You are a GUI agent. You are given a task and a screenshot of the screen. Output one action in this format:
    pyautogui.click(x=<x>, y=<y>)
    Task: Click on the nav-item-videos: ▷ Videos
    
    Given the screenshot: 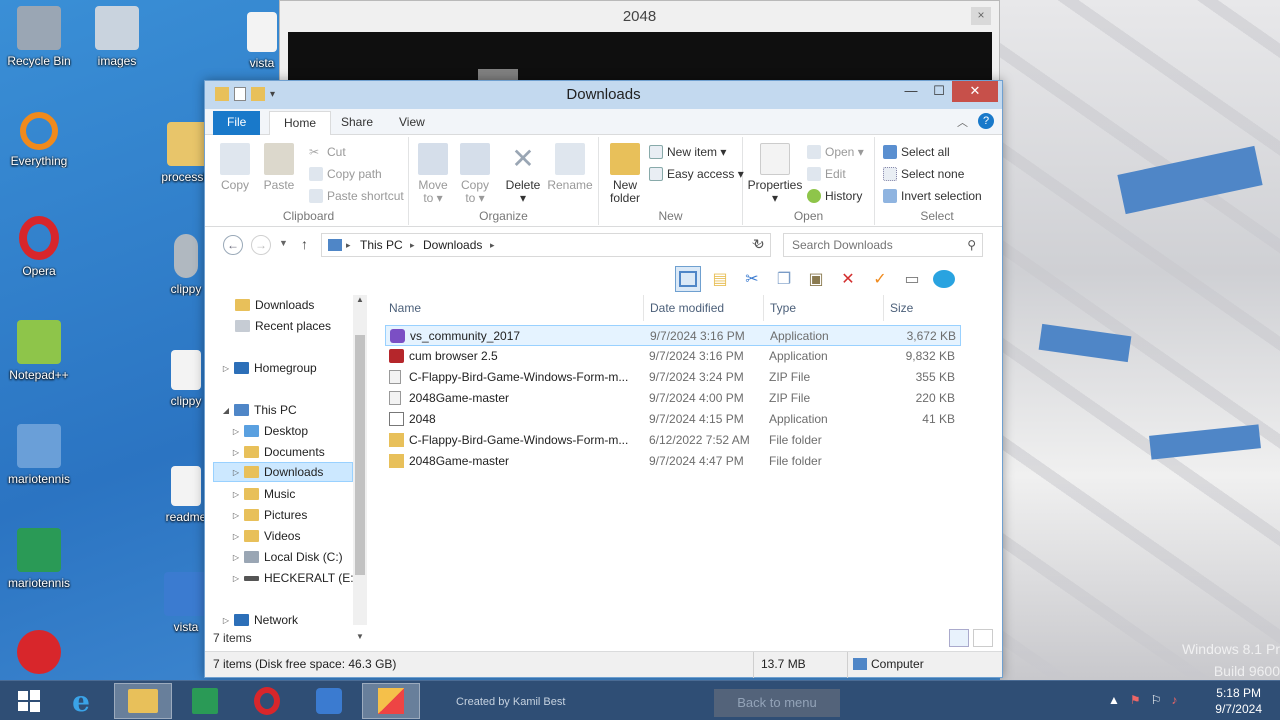 What is the action you would take?
    pyautogui.click(x=301, y=536)
    